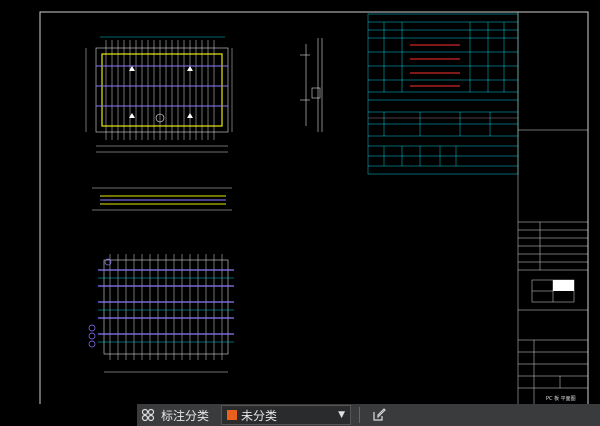 Image resolution: width=600 pixels, height=426 pixels. Describe the element at coordinates (360, 415) in the screenshot. I see `toolbar-divider` at that location.